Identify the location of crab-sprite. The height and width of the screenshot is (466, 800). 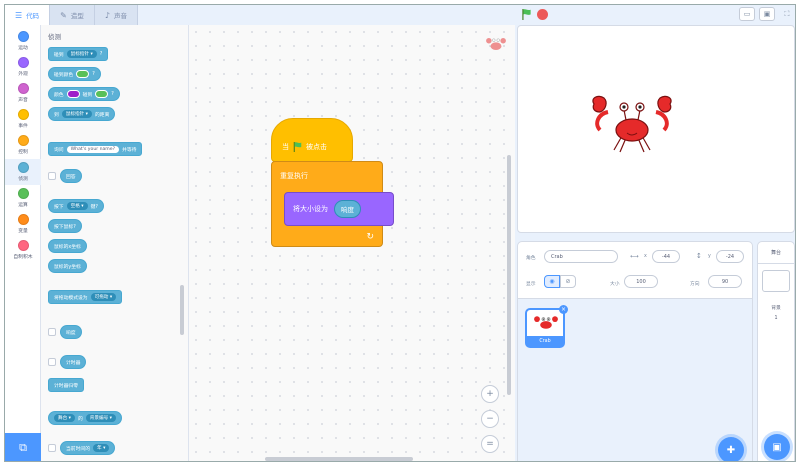
(632, 124).